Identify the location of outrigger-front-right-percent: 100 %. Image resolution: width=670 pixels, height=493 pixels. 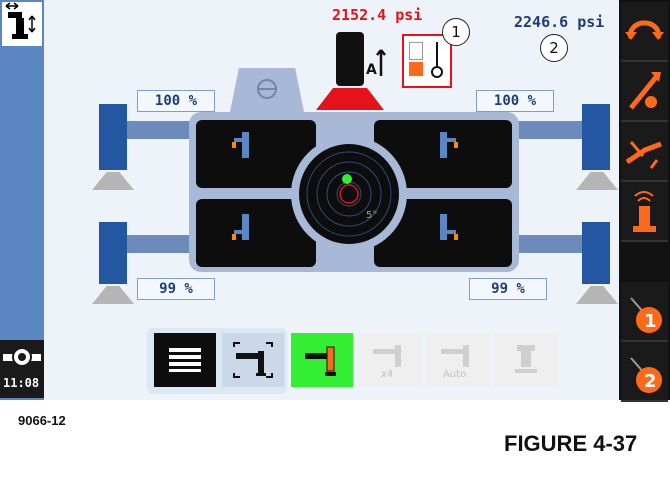
(515, 101).